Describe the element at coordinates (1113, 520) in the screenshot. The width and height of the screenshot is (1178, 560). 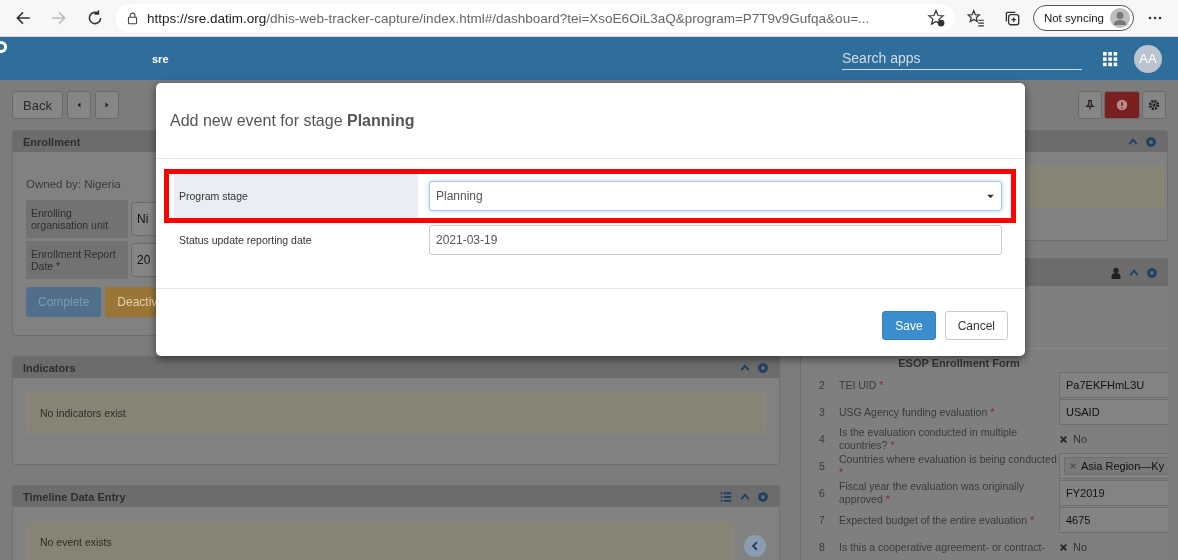
I see `input-field: 4675` at that location.